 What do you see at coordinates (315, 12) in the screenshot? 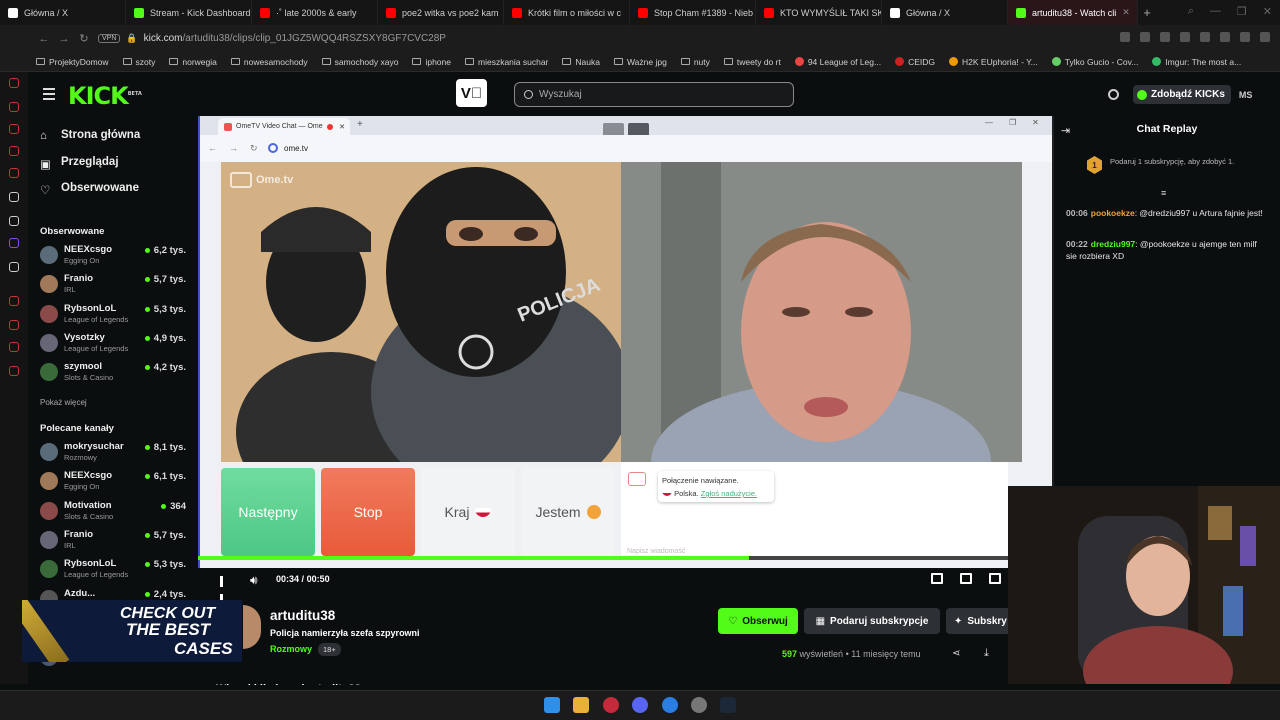
I see `browser-tab: ·˚ late 2000s & early` at bounding box center [315, 12].